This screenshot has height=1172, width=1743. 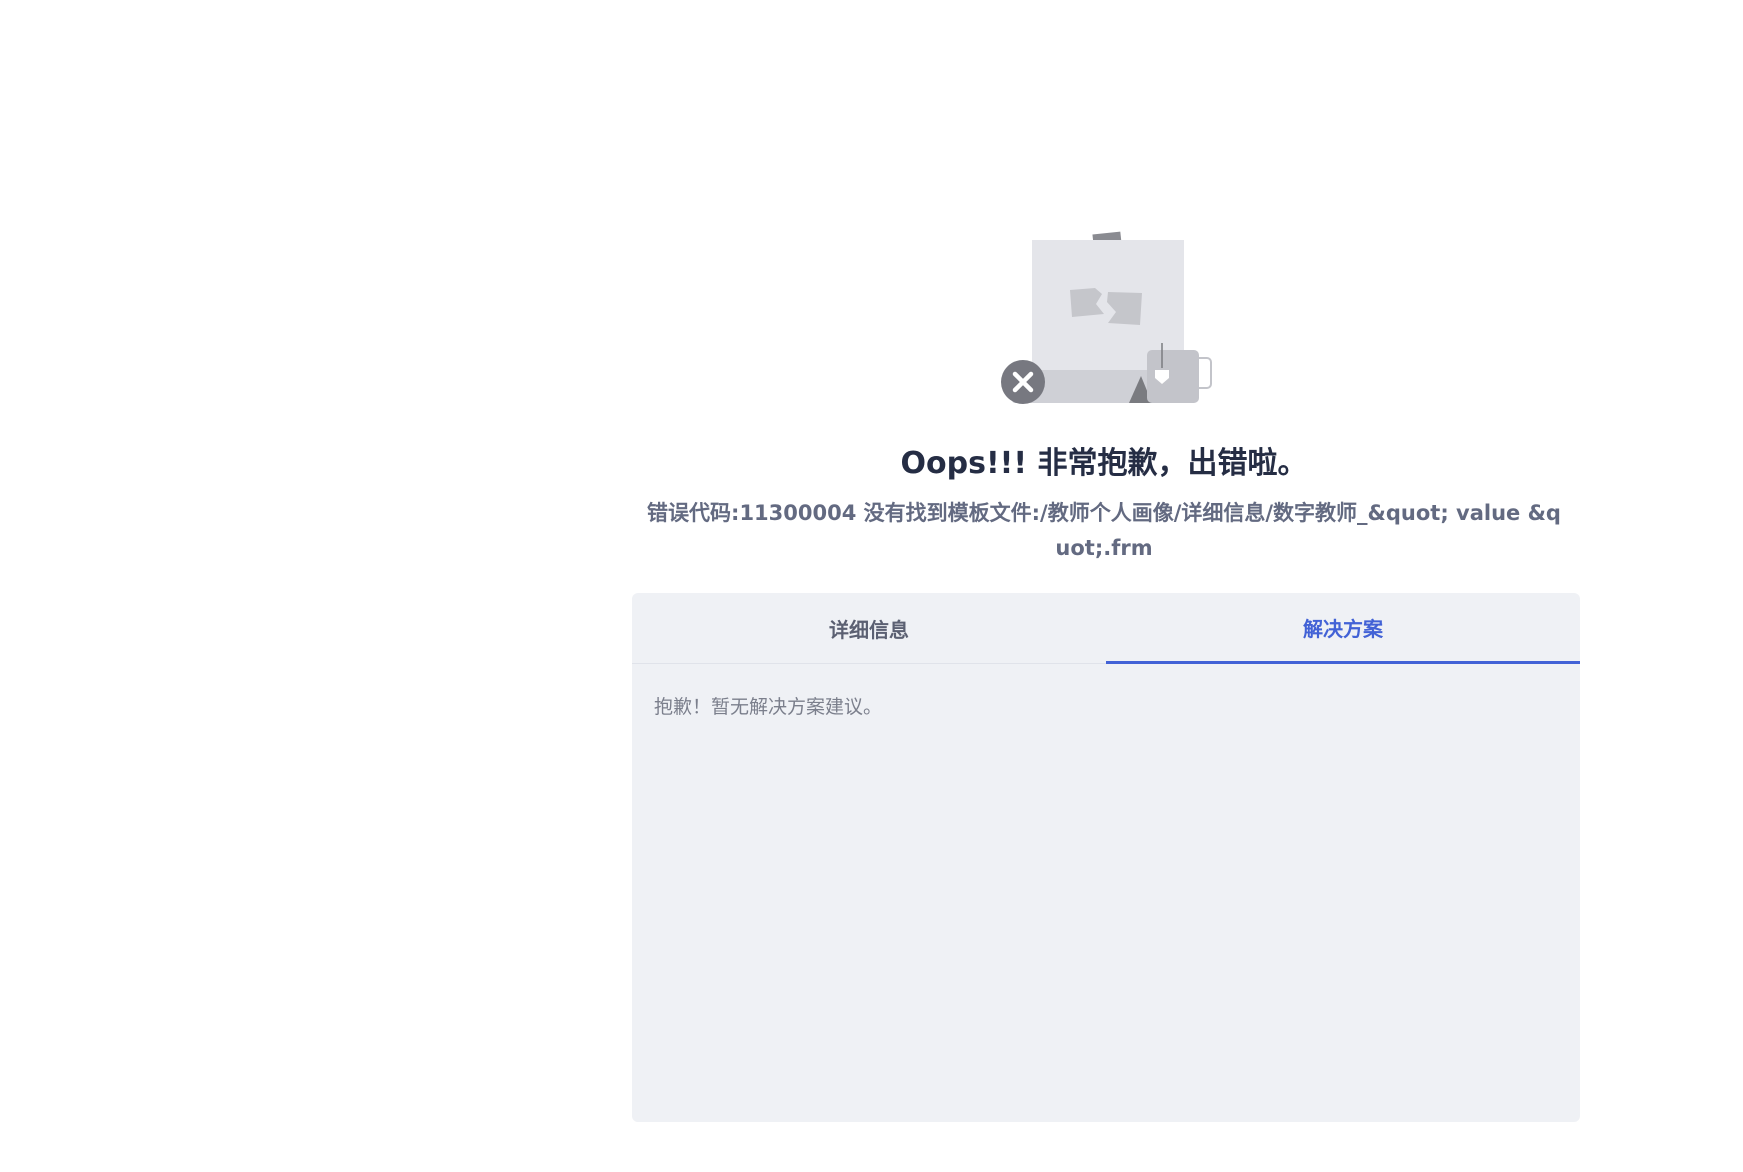 What do you see at coordinates (768, 707) in the screenshot?
I see `solution-text: 抱歉！暂无解决方案建议。` at bounding box center [768, 707].